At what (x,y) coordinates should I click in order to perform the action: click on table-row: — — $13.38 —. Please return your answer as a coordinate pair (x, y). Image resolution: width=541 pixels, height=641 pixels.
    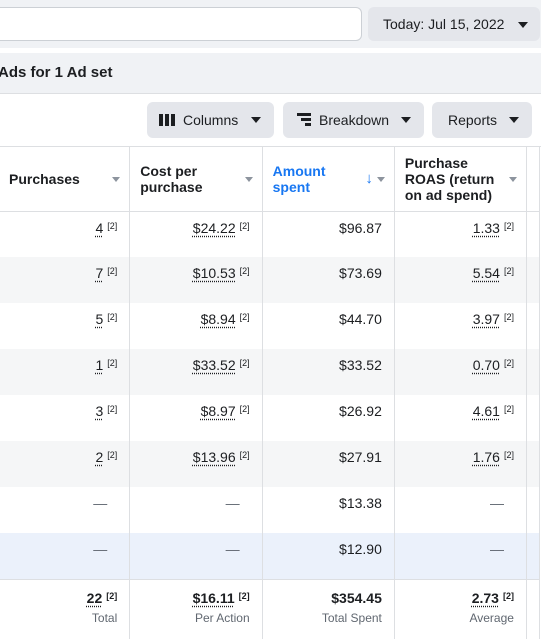
    Looking at the image, I should click on (270, 510).